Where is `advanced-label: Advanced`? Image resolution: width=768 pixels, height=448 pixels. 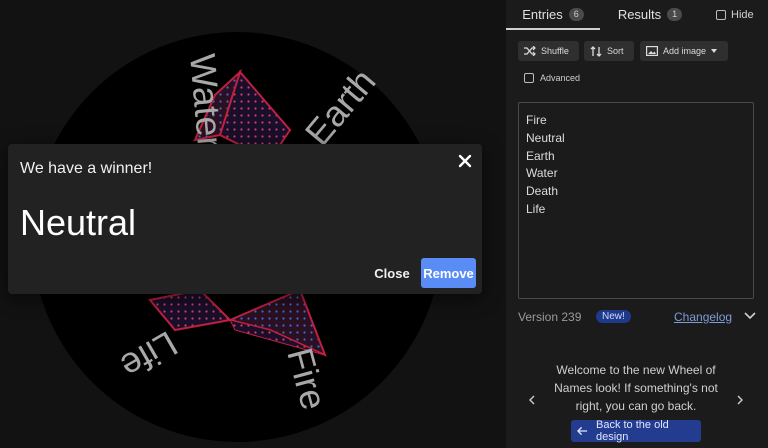 advanced-label: Advanced is located at coordinates (560, 78).